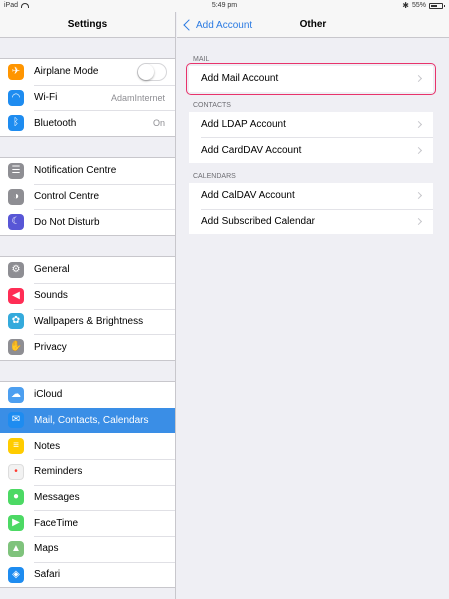 The image size is (449, 599). I want to click on detail-row-label: Add Mail Account, so click(240, 79).